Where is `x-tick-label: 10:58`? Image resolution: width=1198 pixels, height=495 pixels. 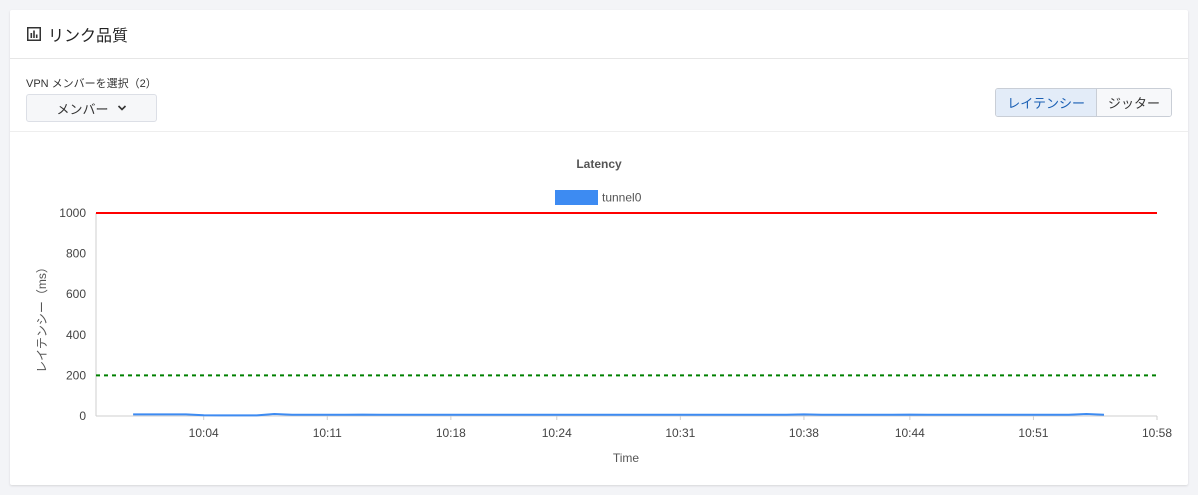 x-tick-label: 10:58 is located at coordinates (1157, 433).